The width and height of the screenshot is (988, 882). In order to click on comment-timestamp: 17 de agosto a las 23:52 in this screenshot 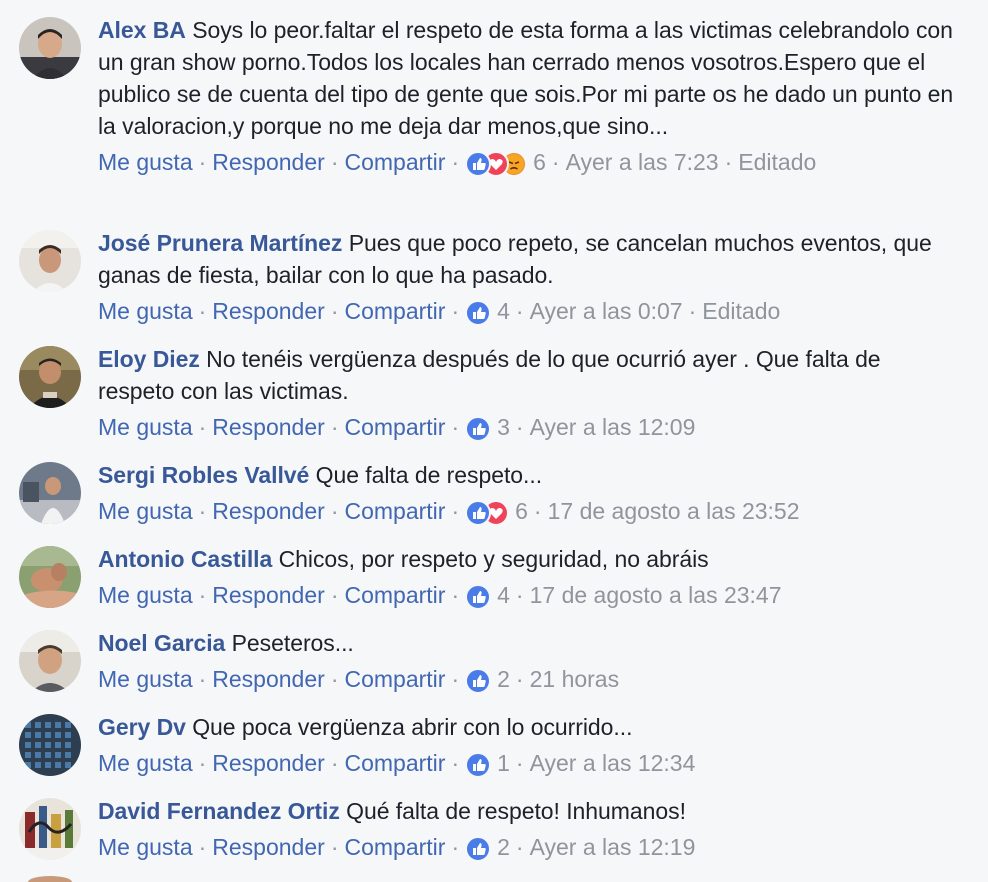, I will do `click(674, 511)`.